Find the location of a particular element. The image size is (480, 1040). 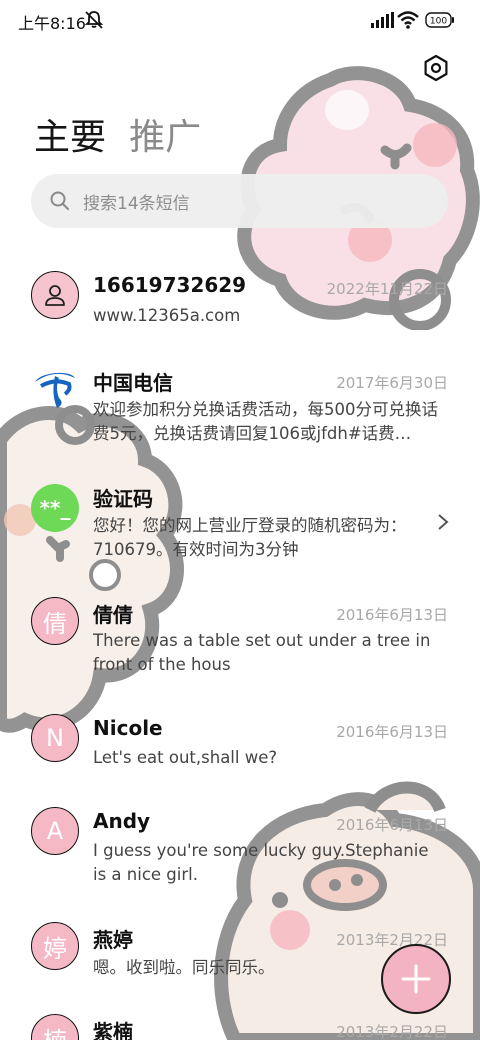

message-date: 2013年2月22日 is located at coordinates (392, 1031).